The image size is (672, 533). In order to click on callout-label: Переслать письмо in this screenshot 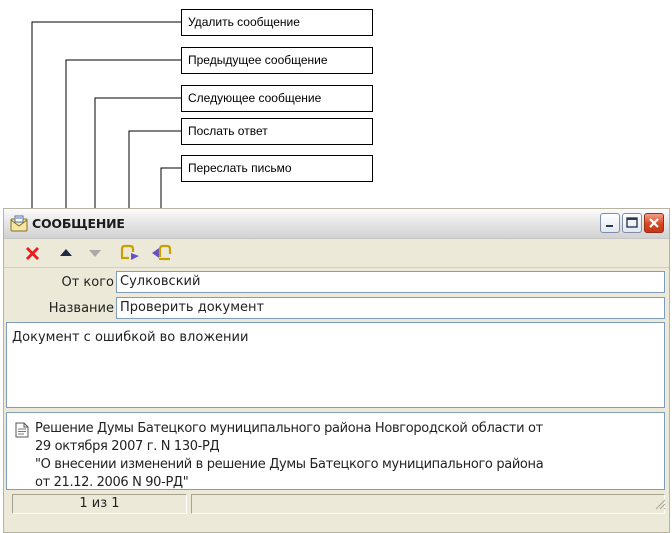, I will do `click(240, 168)`.